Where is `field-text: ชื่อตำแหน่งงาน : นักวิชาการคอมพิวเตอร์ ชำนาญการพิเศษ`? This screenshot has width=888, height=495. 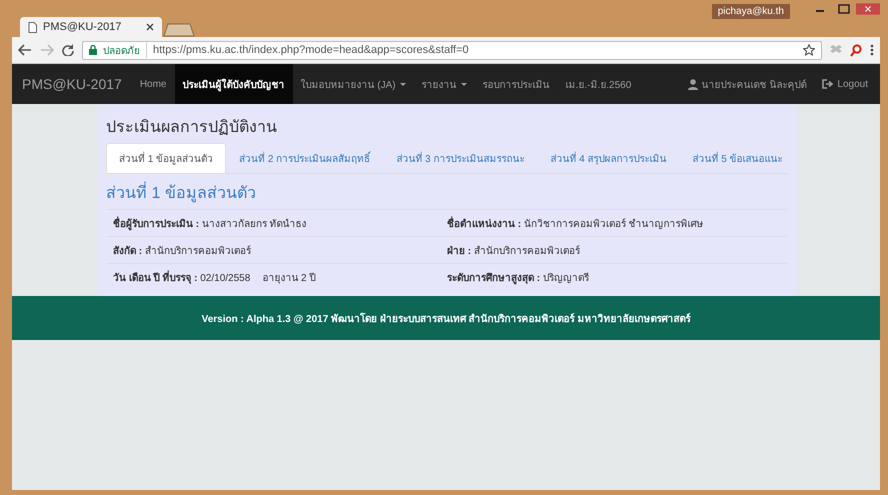 field-text: ชื่อตำแหน่งงาน : นักวิชาการคอมพิวเตอร์ ชำนาญการพิเศษ is located at coordinates (575, 223).